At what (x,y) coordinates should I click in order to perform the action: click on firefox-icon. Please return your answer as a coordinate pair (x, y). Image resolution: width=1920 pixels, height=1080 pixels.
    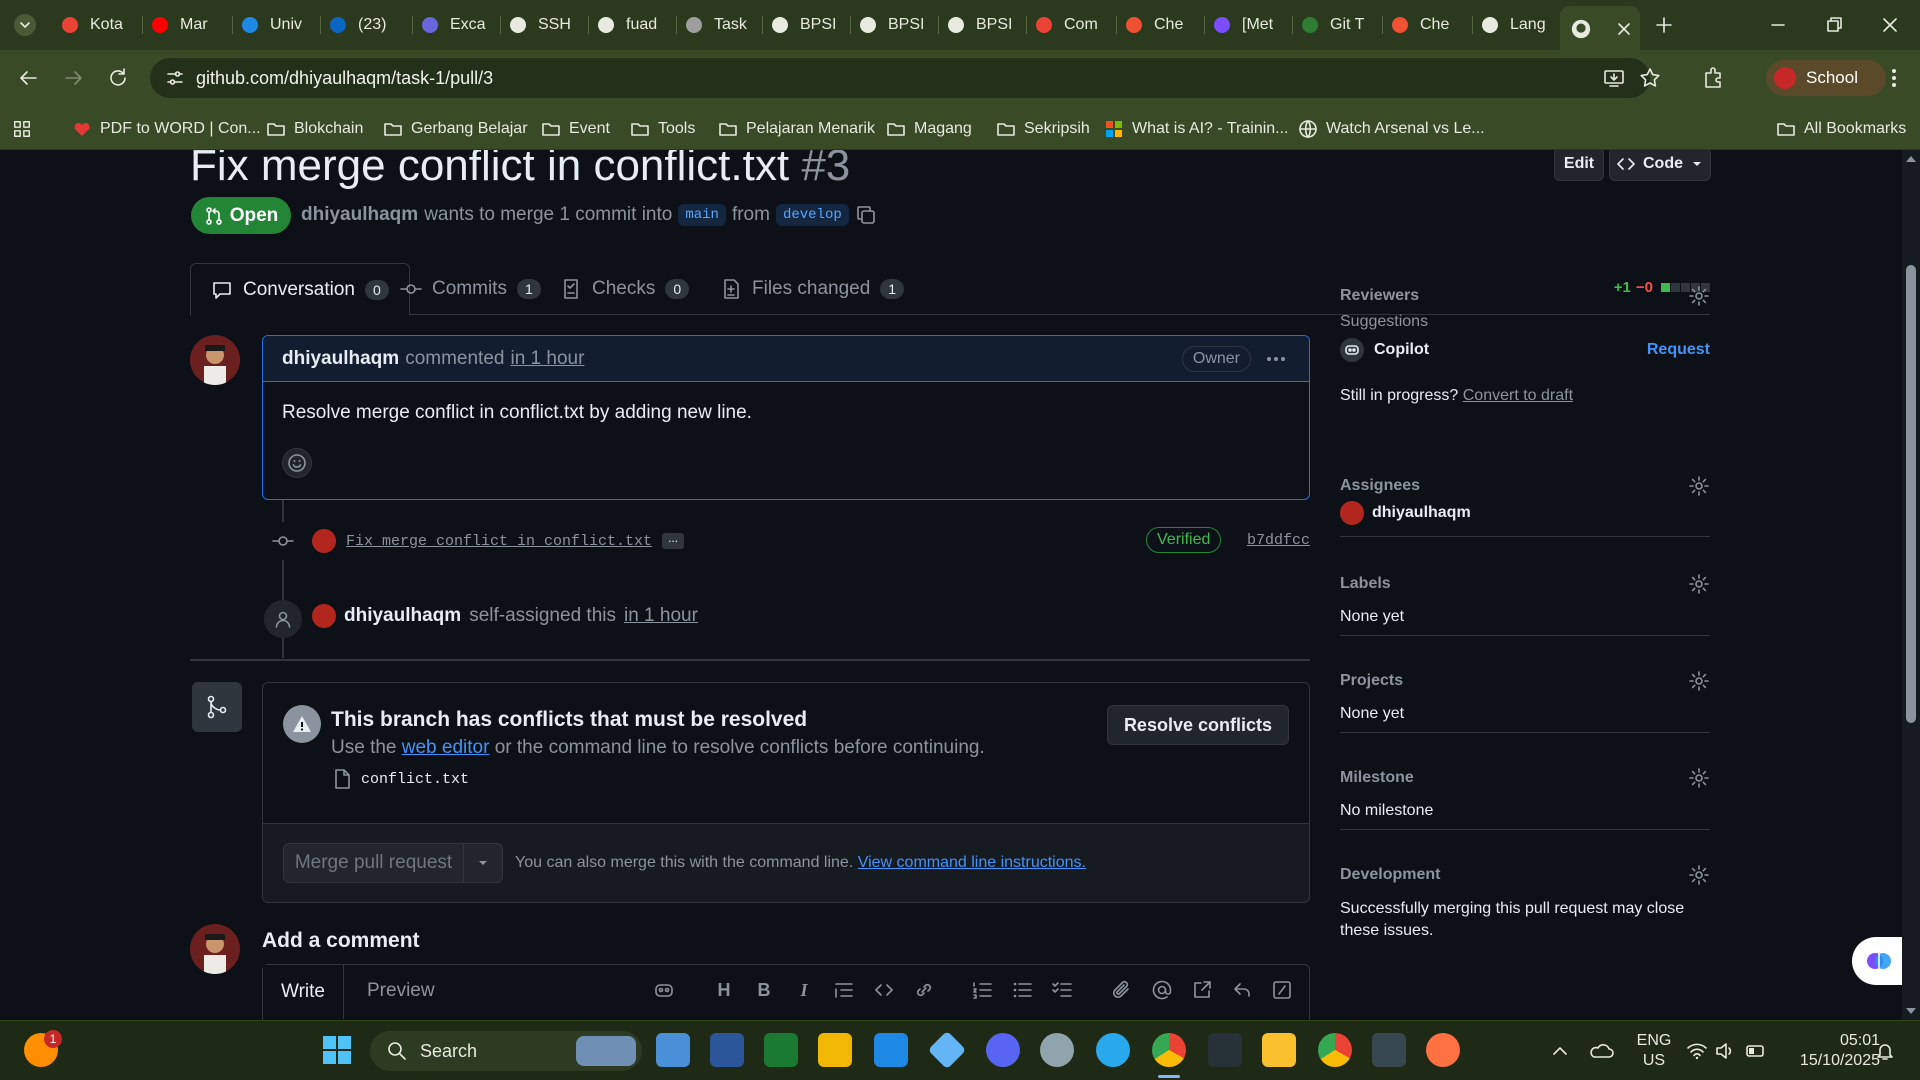
    Looking at the image, I should click on (1443, 1050).